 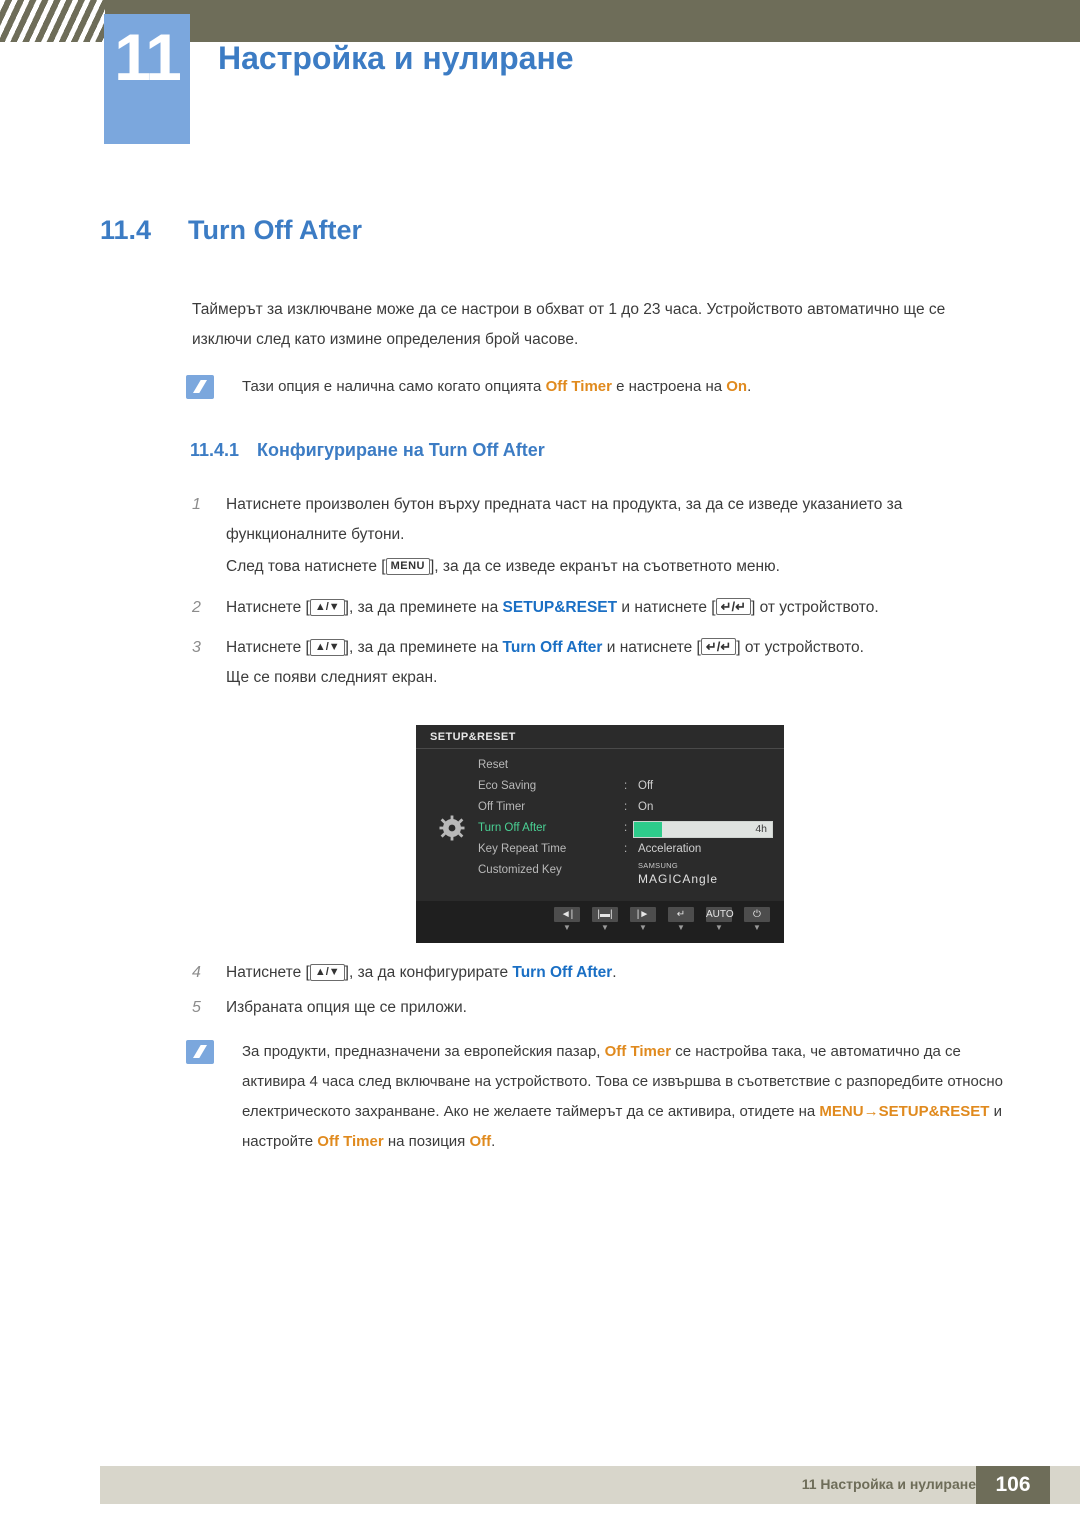 I want to click on step-2-target: SETUP&RESET, so click(x=560, y=607).